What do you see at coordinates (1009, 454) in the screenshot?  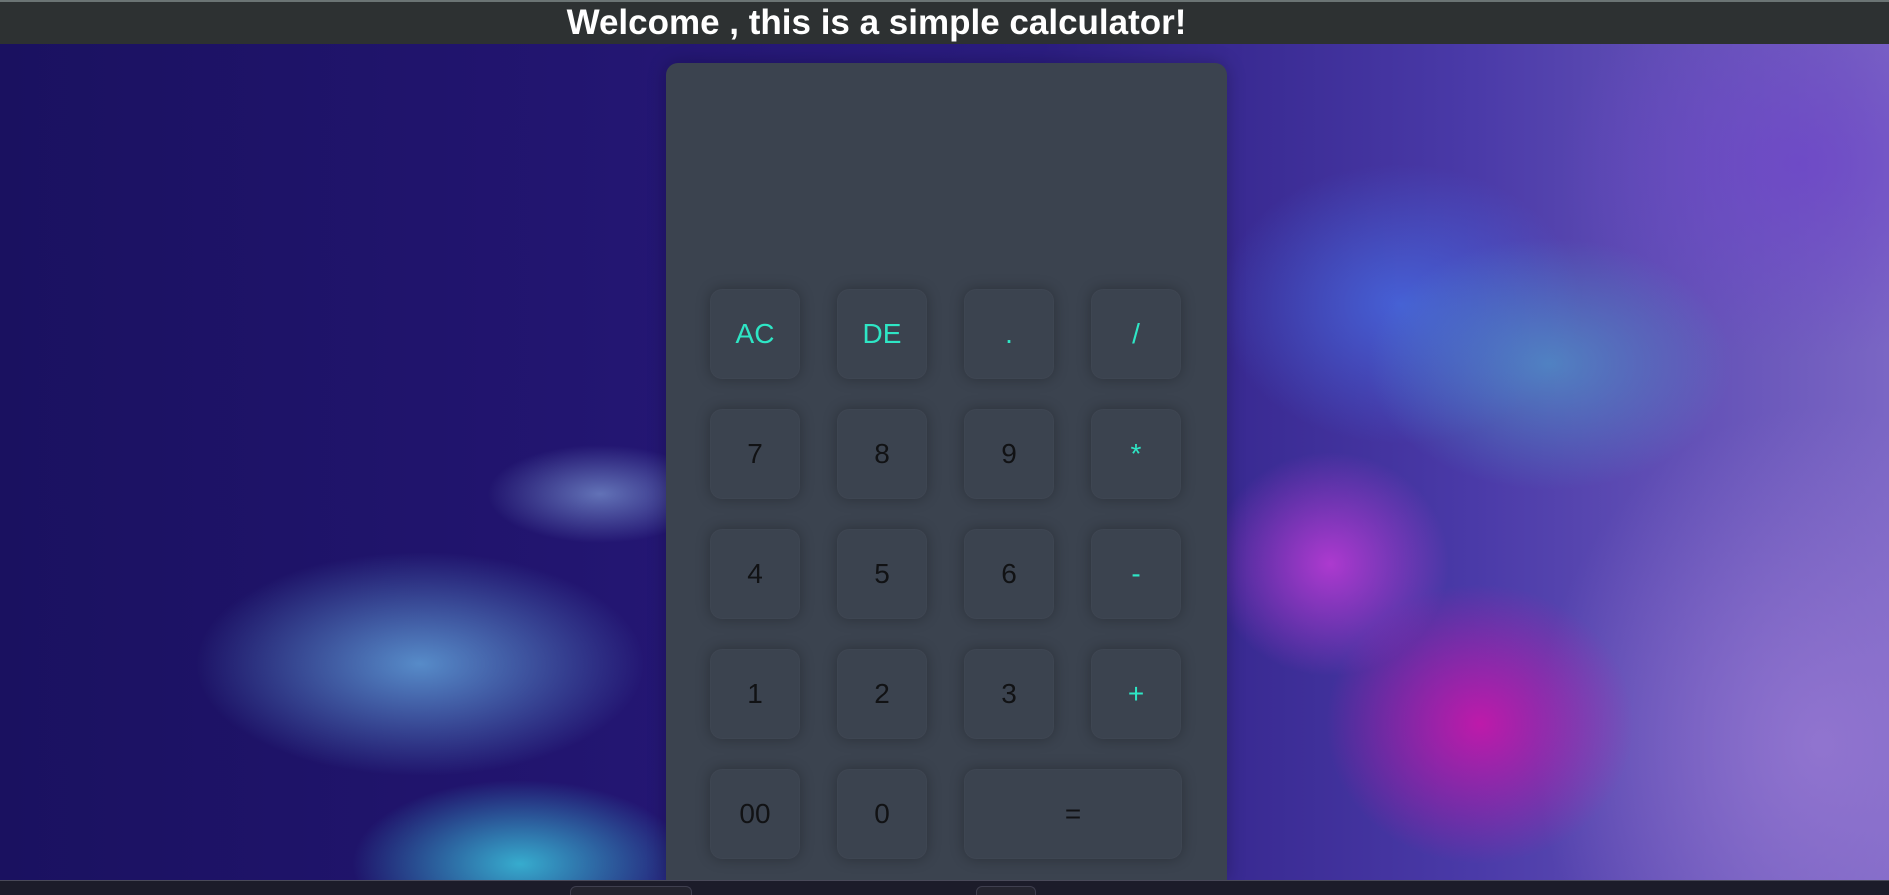 I see `digit-9-button: 9` at bounding box center [1009, 454].